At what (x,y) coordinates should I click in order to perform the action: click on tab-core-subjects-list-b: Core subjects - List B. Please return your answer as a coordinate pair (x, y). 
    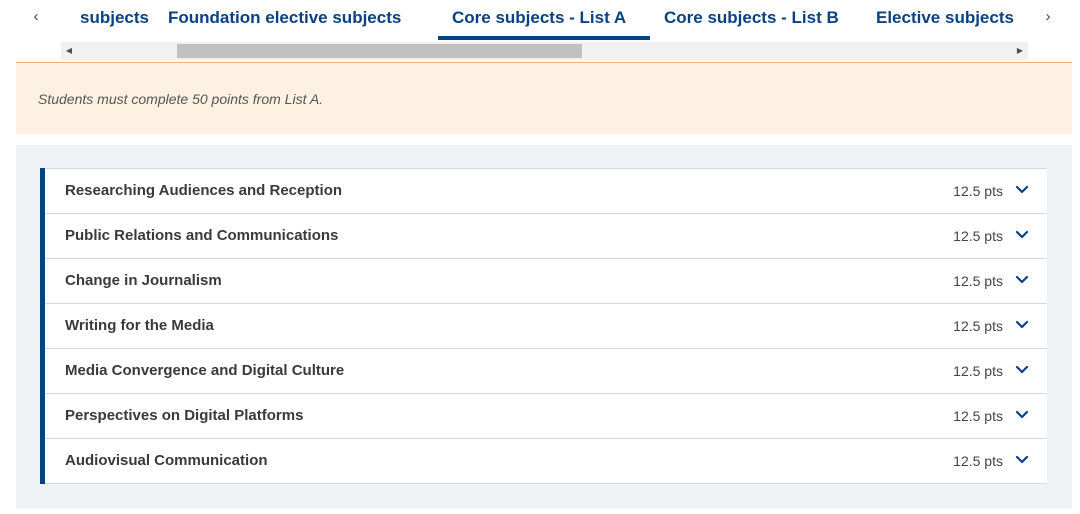
    Looking at the image, I should click on (751, 20).